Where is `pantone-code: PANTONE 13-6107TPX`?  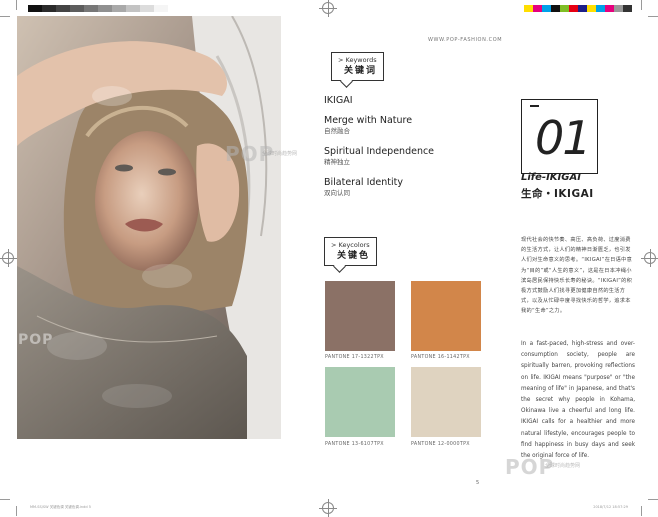 pantone-code: PANTONE 13-6107TPX is located at coordinates (354, 444).